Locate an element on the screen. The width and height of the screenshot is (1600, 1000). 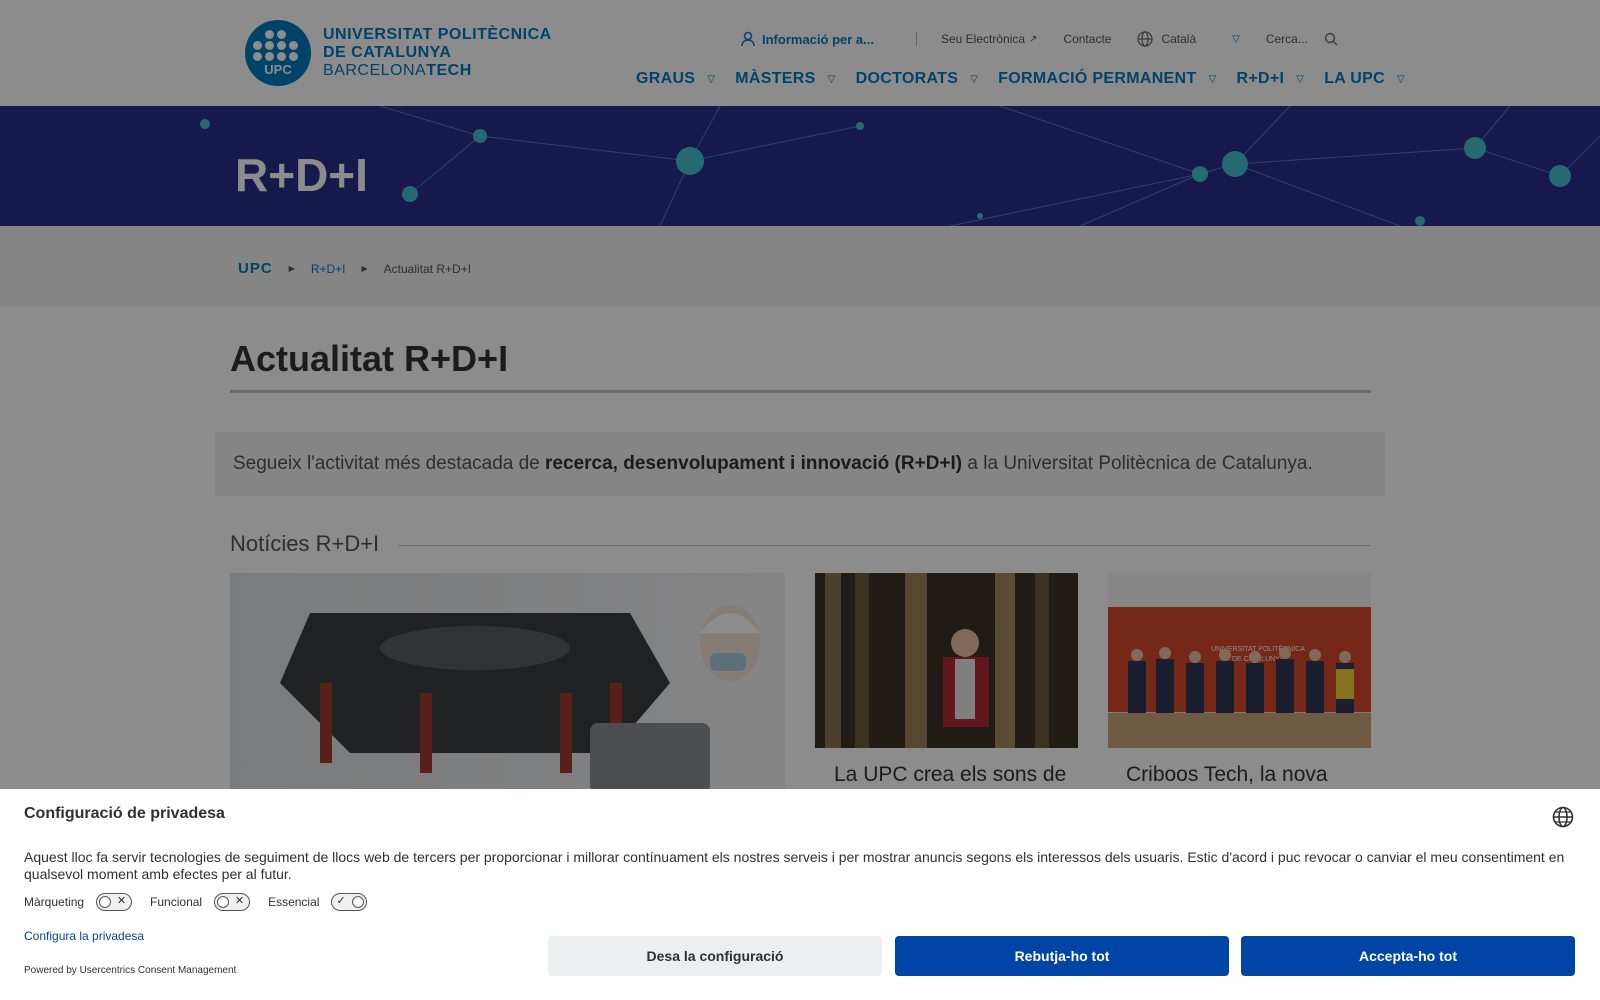
toggle-label: Màrqueting is located at coordinates (54, 902).